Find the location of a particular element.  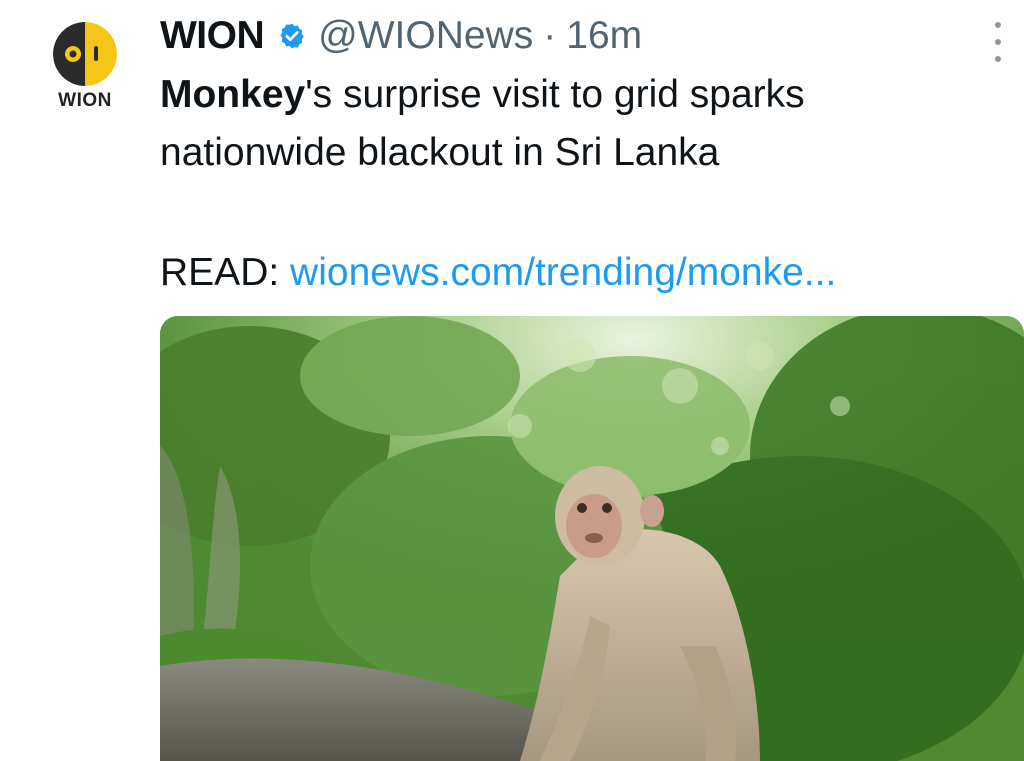

author-name: WION is located at coordinates (212, 36).